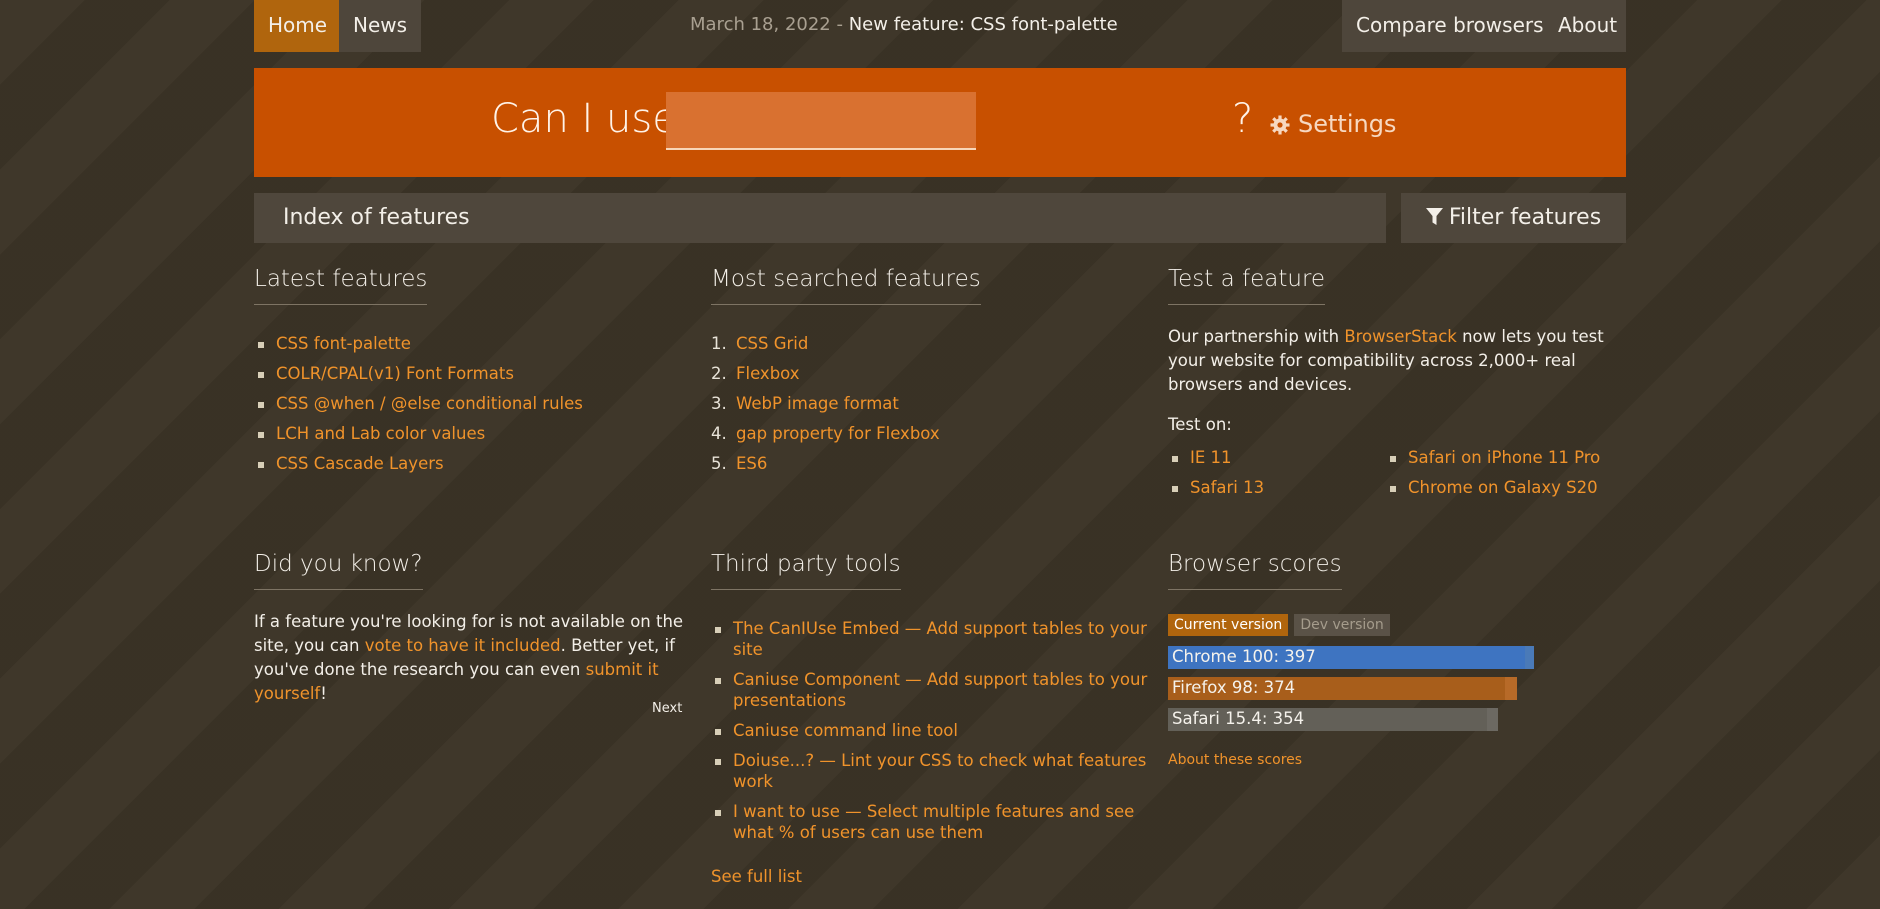  What do you see at coordinates (1400, 336) in the screenshot?
I see `browserstack-link: BrowserStack` at bounding box center [1400, 336].